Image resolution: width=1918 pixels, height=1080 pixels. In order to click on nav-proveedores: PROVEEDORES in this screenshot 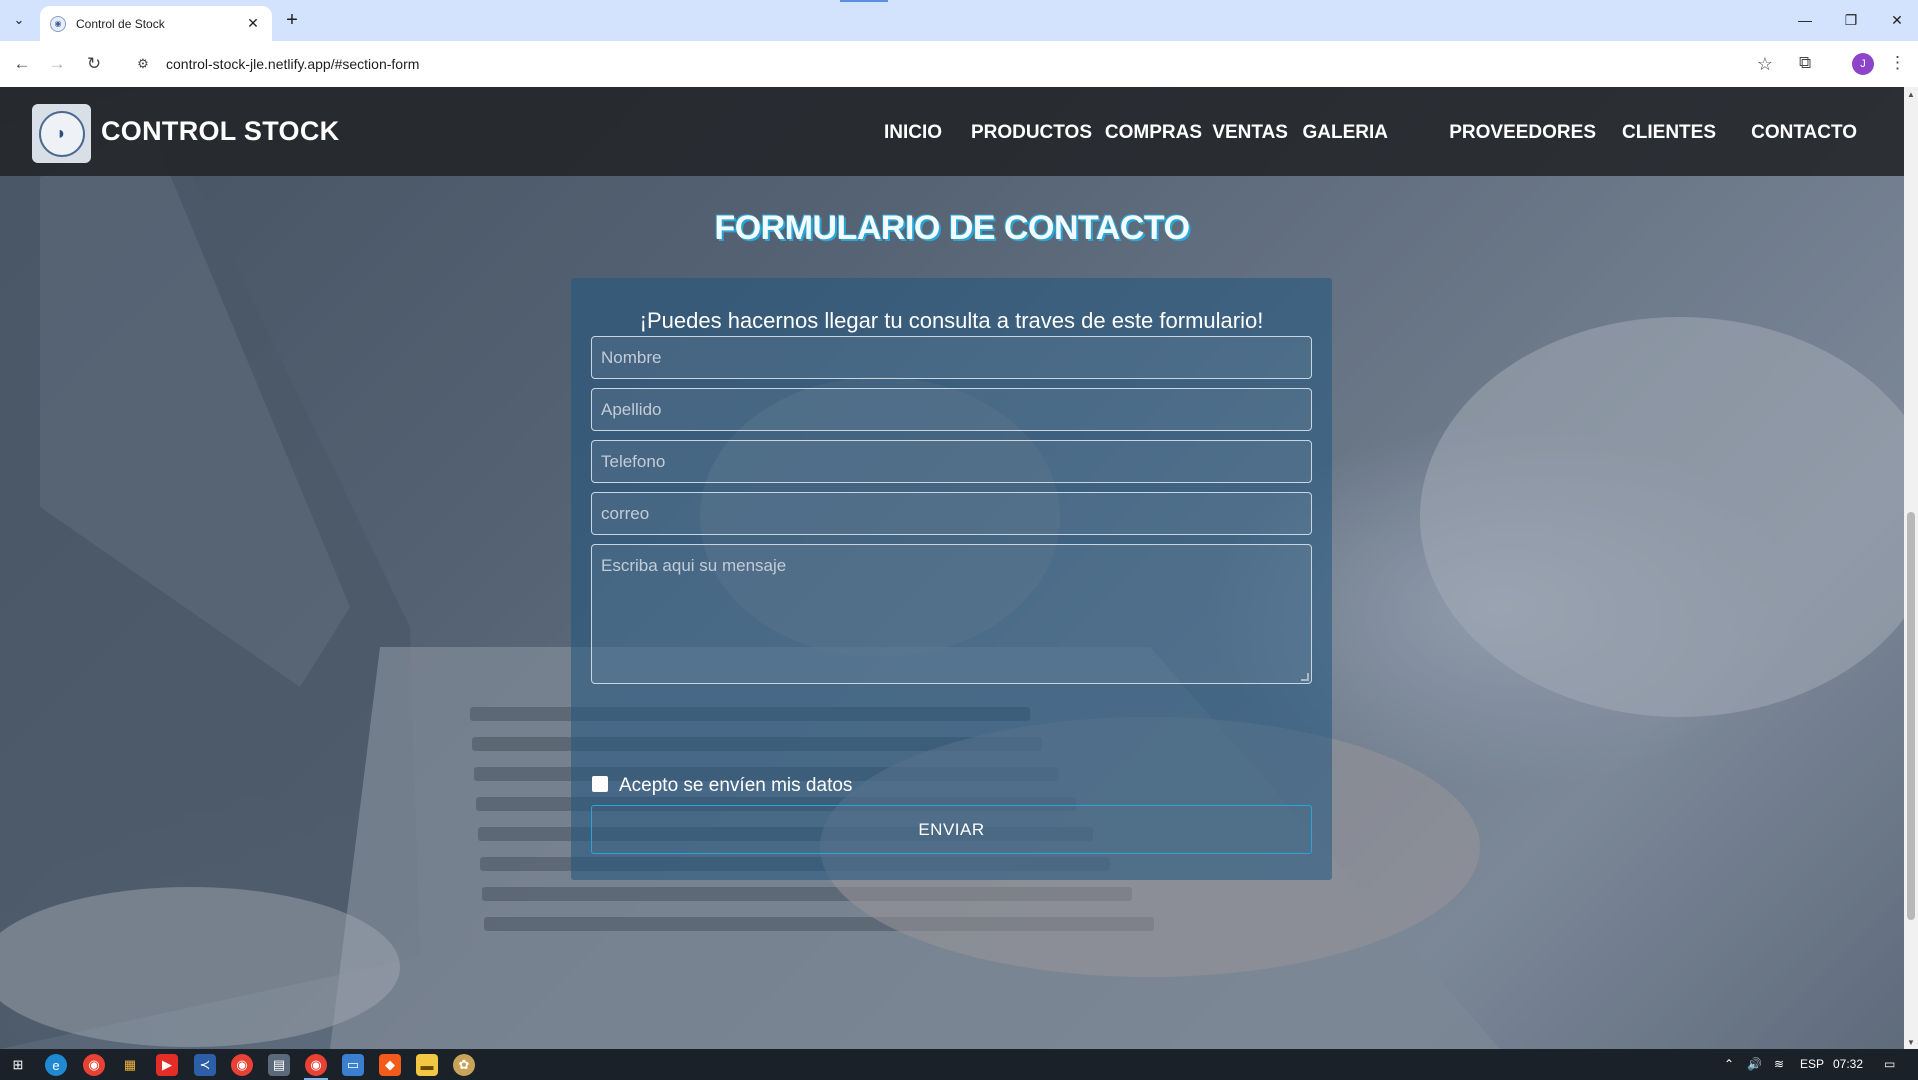, I will do `click(1522, 133)`.